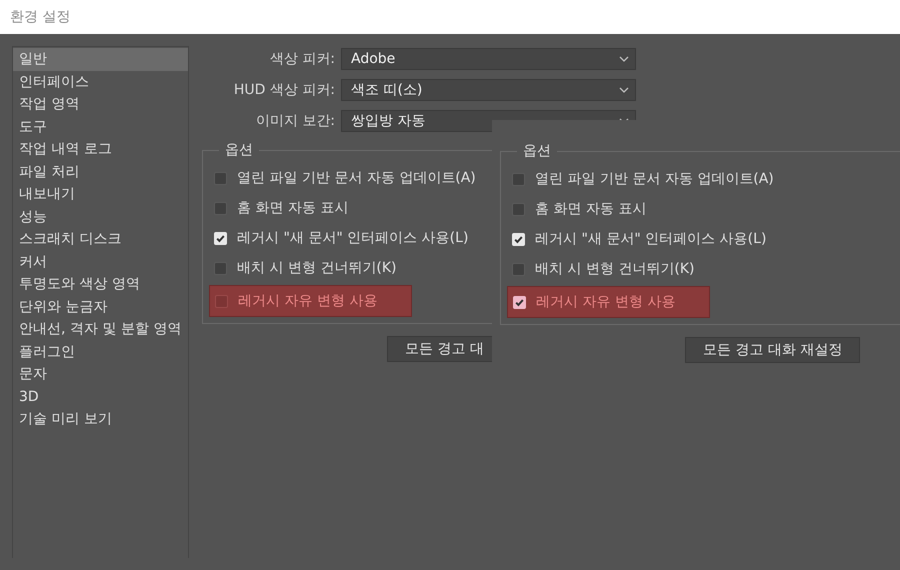 The image size is (900, 570). What do you see at coordinates (100, 127) in the screenshot?
I see `sidebar-item: 도구` at bounding box center [100, 127].